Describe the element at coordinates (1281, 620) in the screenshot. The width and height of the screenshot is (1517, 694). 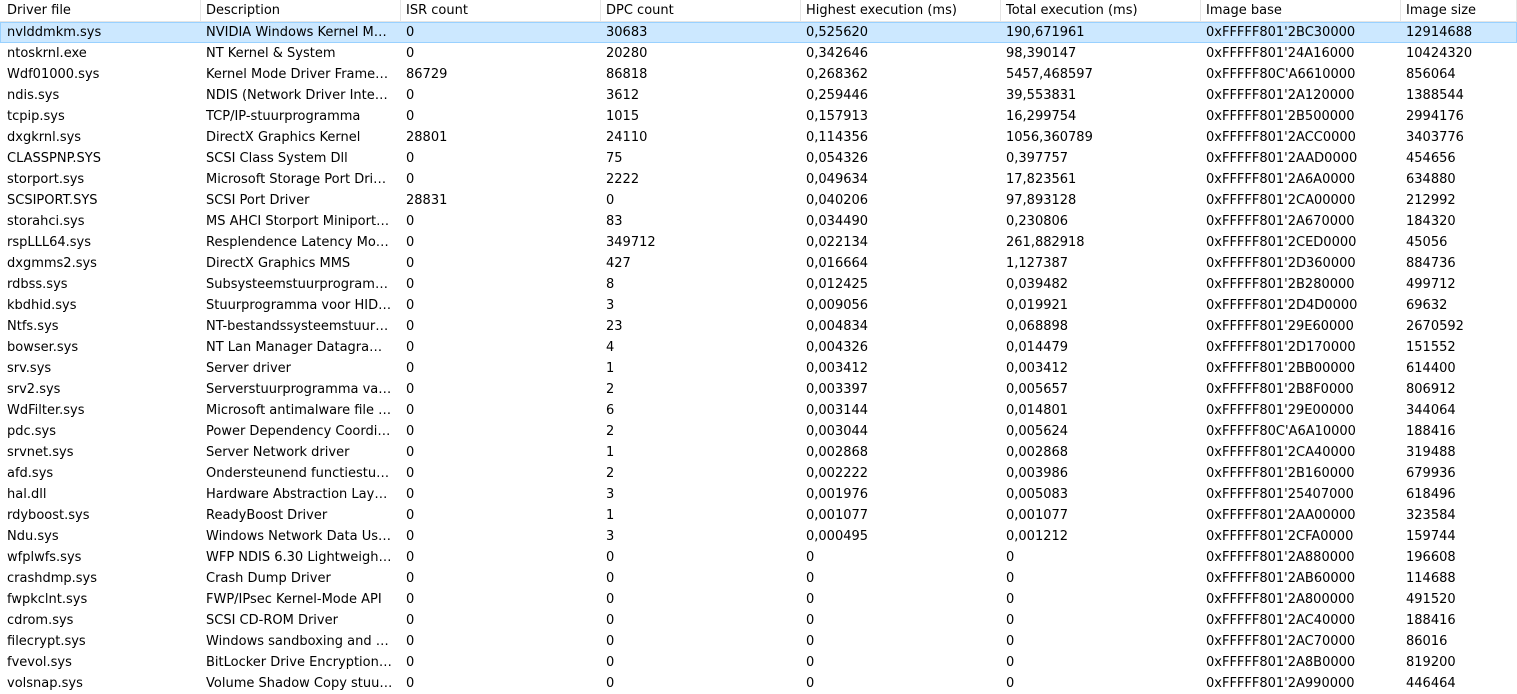
I see `cell-image-base: 0xFFFFF801'2AC40000` at that location.